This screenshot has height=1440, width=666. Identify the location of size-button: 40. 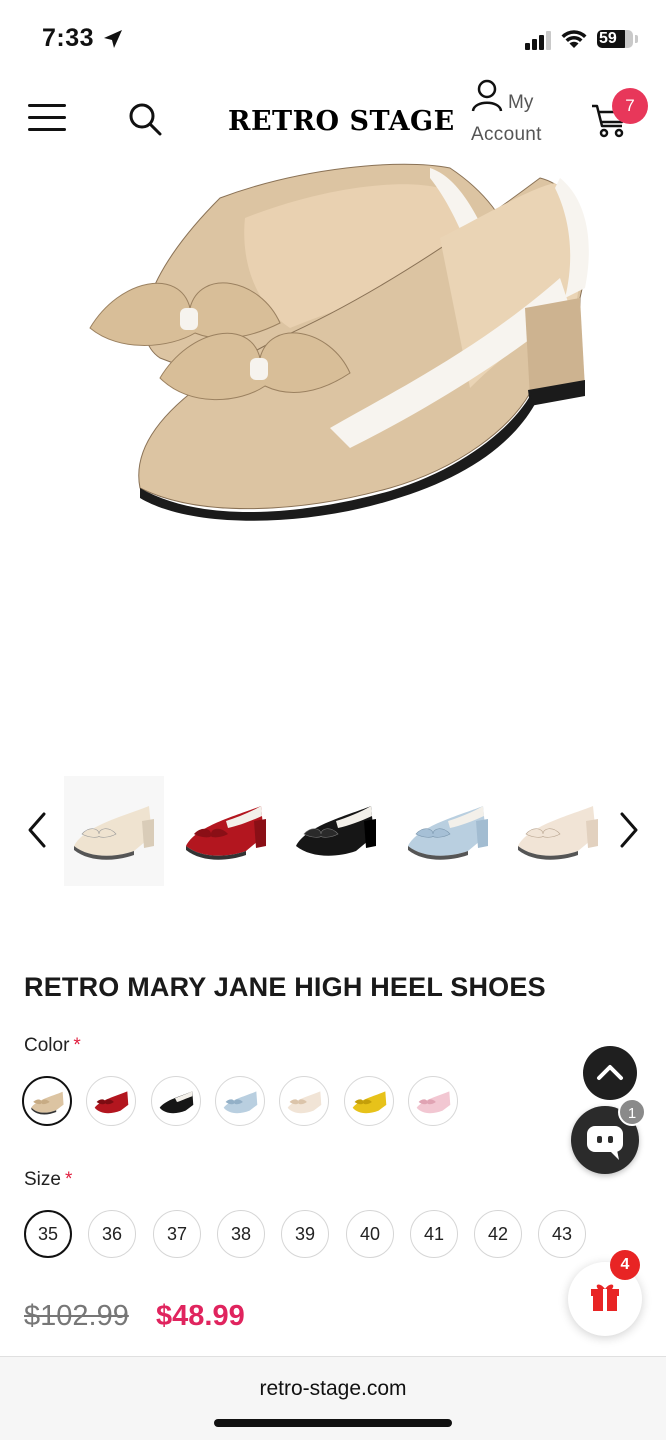
(370, 1234).